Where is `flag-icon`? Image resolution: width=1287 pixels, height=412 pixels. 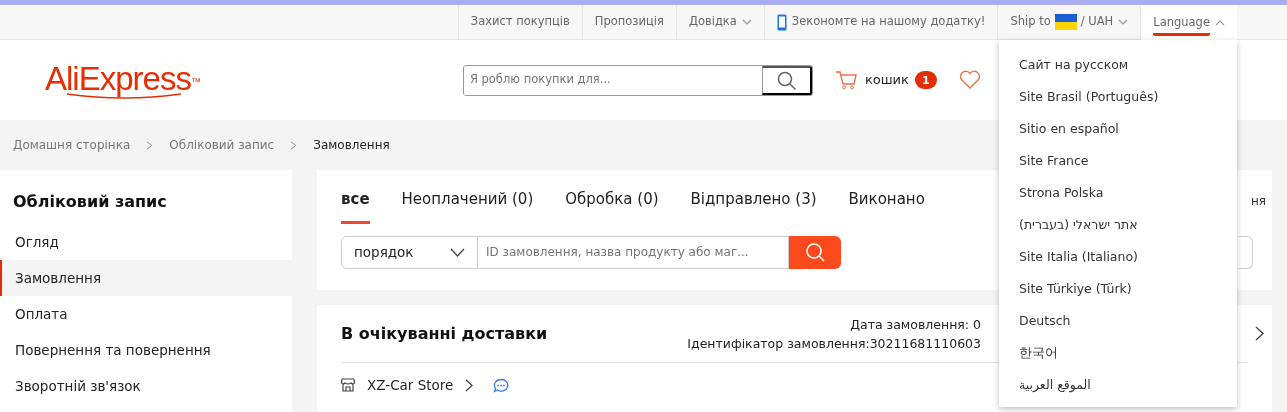
flag-icon is located at coordinates (1065, 22).